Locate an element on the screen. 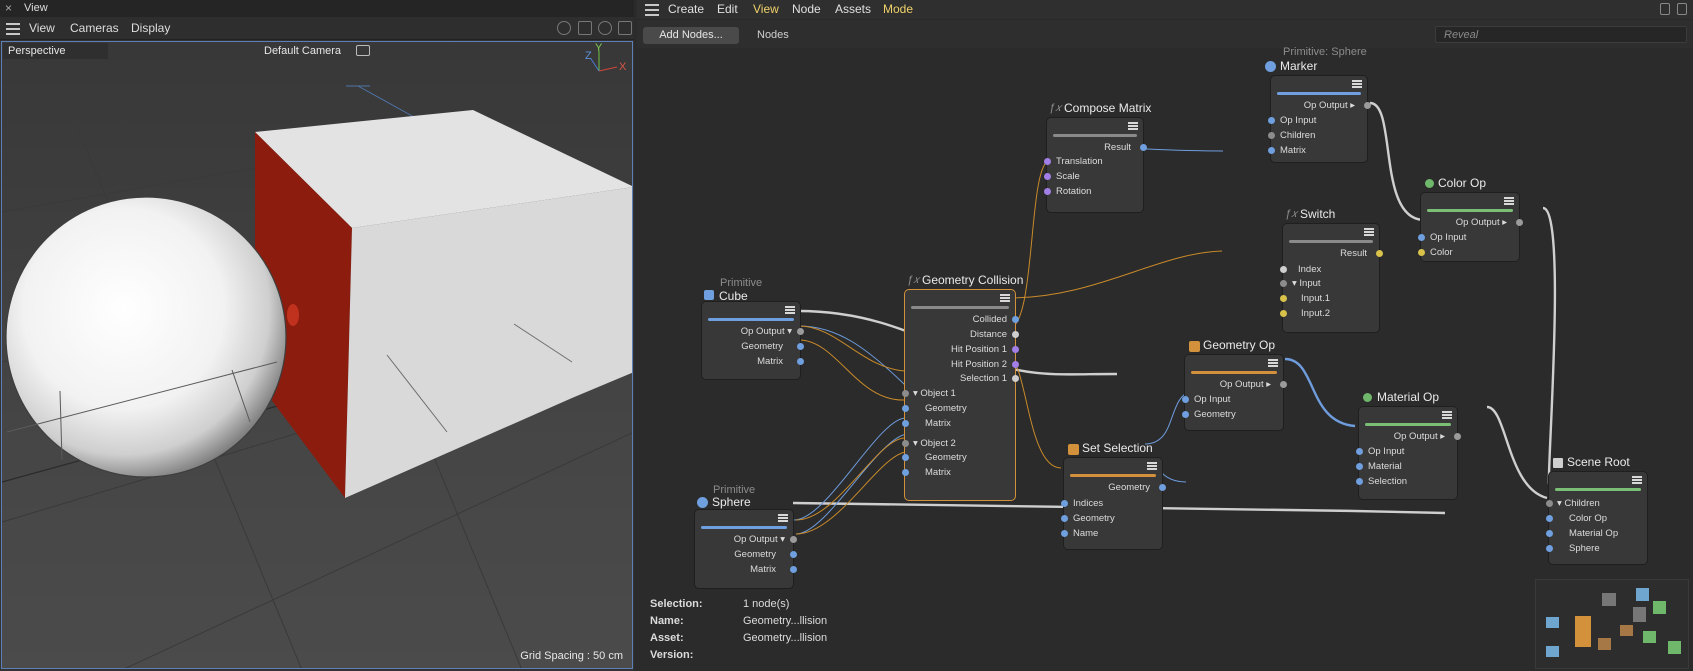  node-color-op: Color Op Op Output ▸ Op Input Color is located at coordinates (1470, 218).